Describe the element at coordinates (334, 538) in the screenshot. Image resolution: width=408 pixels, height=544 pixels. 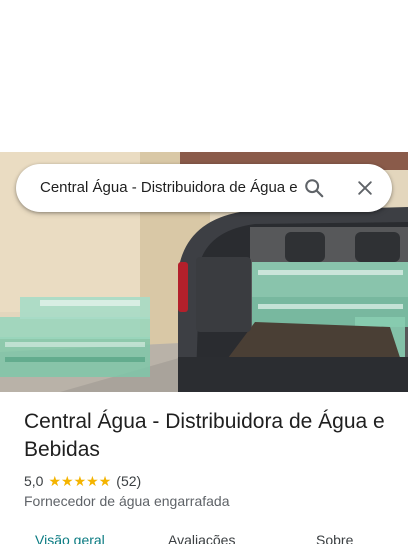
I see `tab-about: Sobre` at that location.